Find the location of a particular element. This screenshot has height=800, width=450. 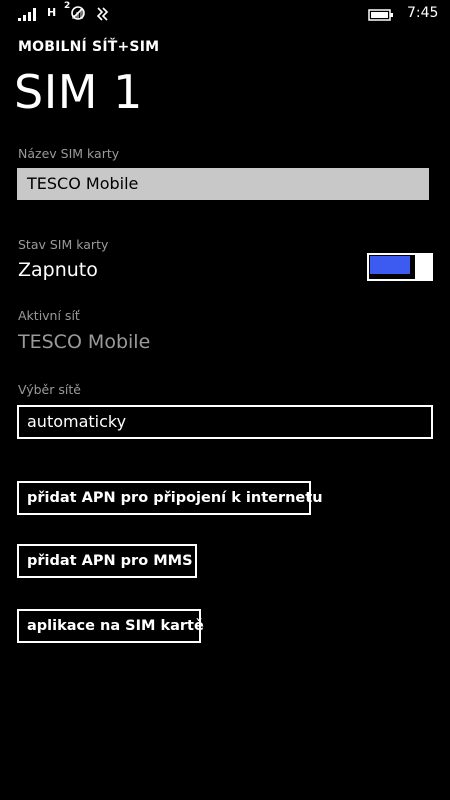

app-title: MOBILNÍ SÍŤ+SIM is located at coordinates (89, 47).